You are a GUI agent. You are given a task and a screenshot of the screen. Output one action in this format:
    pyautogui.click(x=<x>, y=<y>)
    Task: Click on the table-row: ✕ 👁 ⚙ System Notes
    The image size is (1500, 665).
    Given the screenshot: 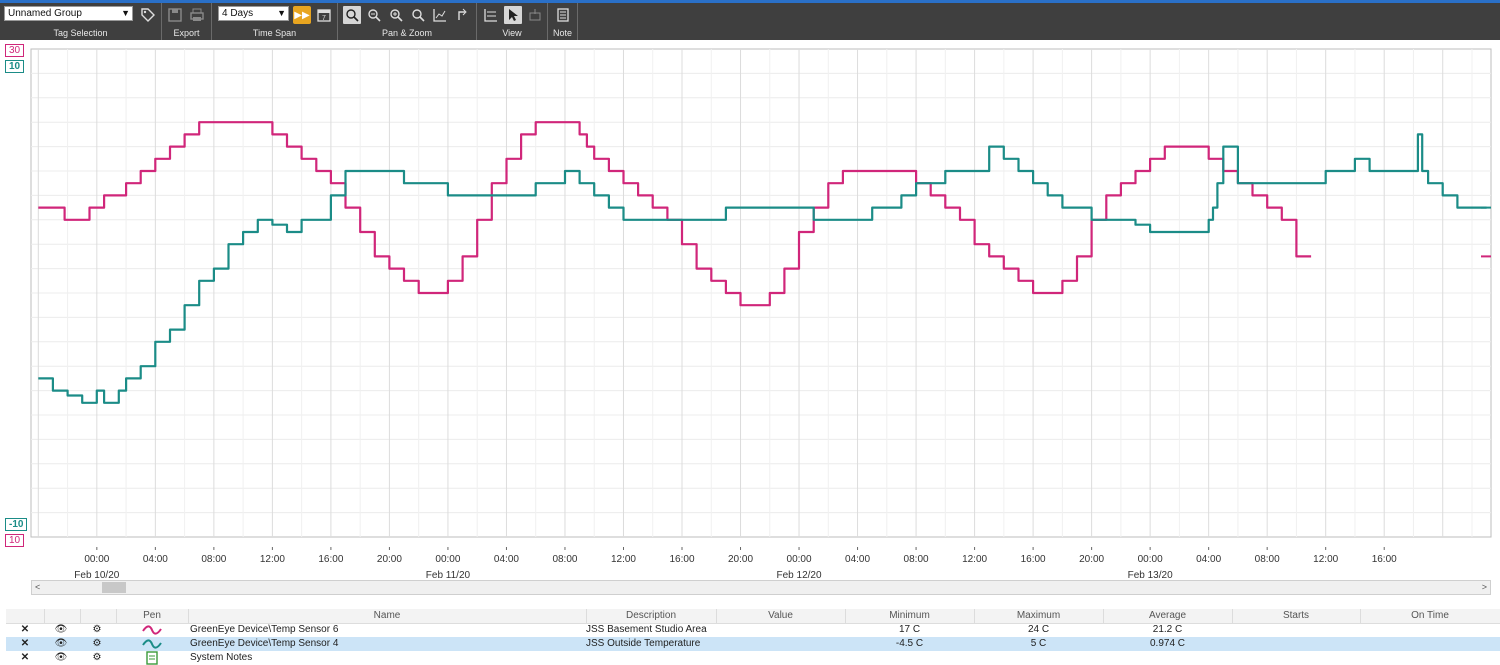 What is the action you would take?
    pyautogui.click(x=753, y=658)
    